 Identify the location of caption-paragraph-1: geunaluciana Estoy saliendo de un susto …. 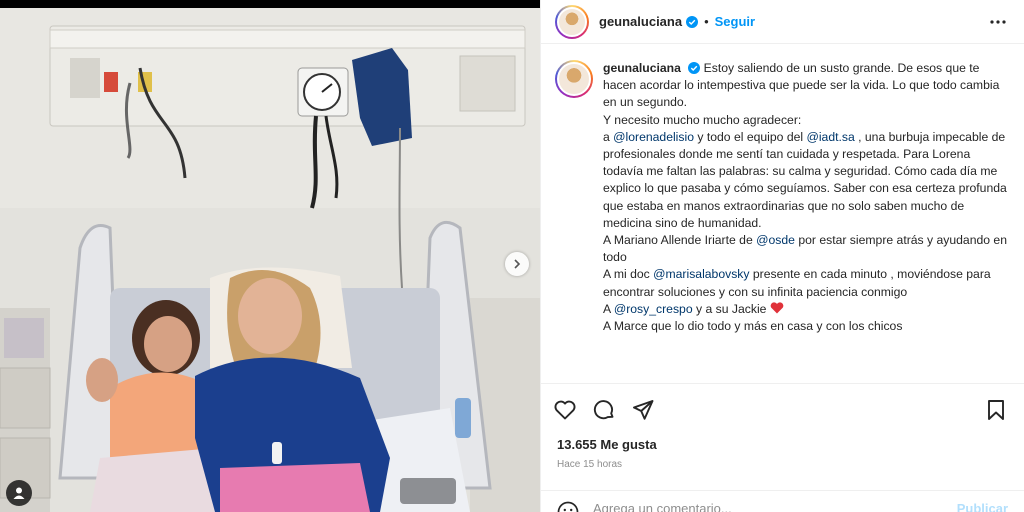
(806, 86).